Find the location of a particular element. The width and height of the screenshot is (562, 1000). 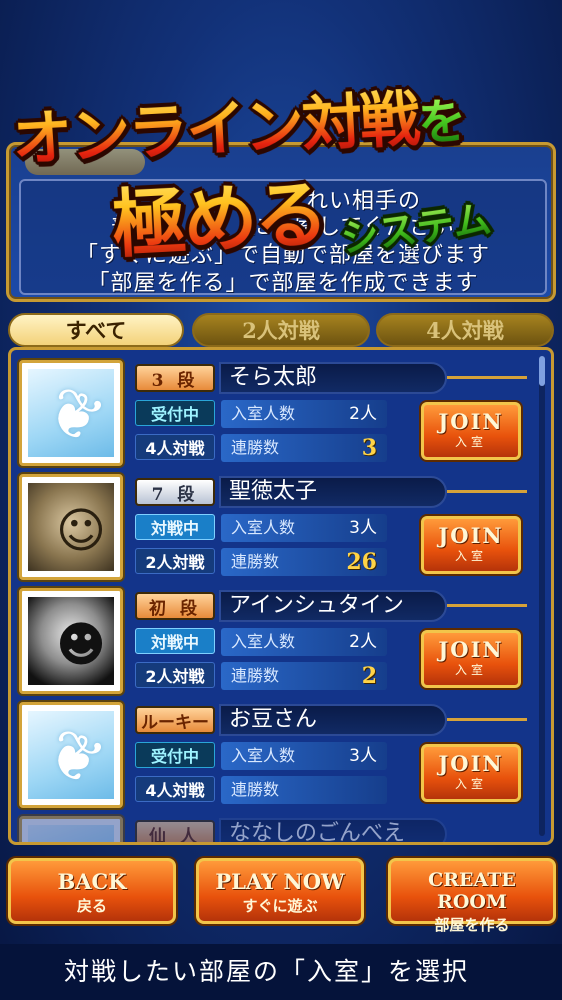

headline-particle: を is located at coordinates (441, 122).